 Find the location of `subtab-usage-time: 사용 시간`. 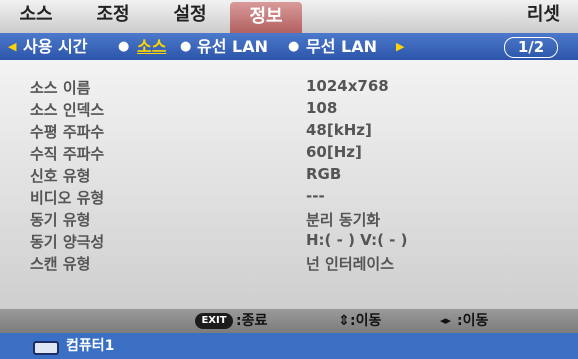

subtab-usage-time: 사용 시간 is located at coordinates (55, 46).